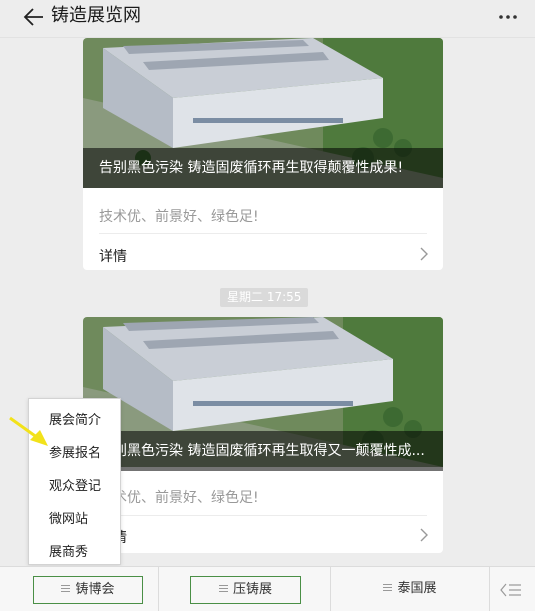 Image resolution: width=535 pixels, height=611 pixels. I want to click on menu-item-foundry-expo: 铸博会, so click(88, 590).